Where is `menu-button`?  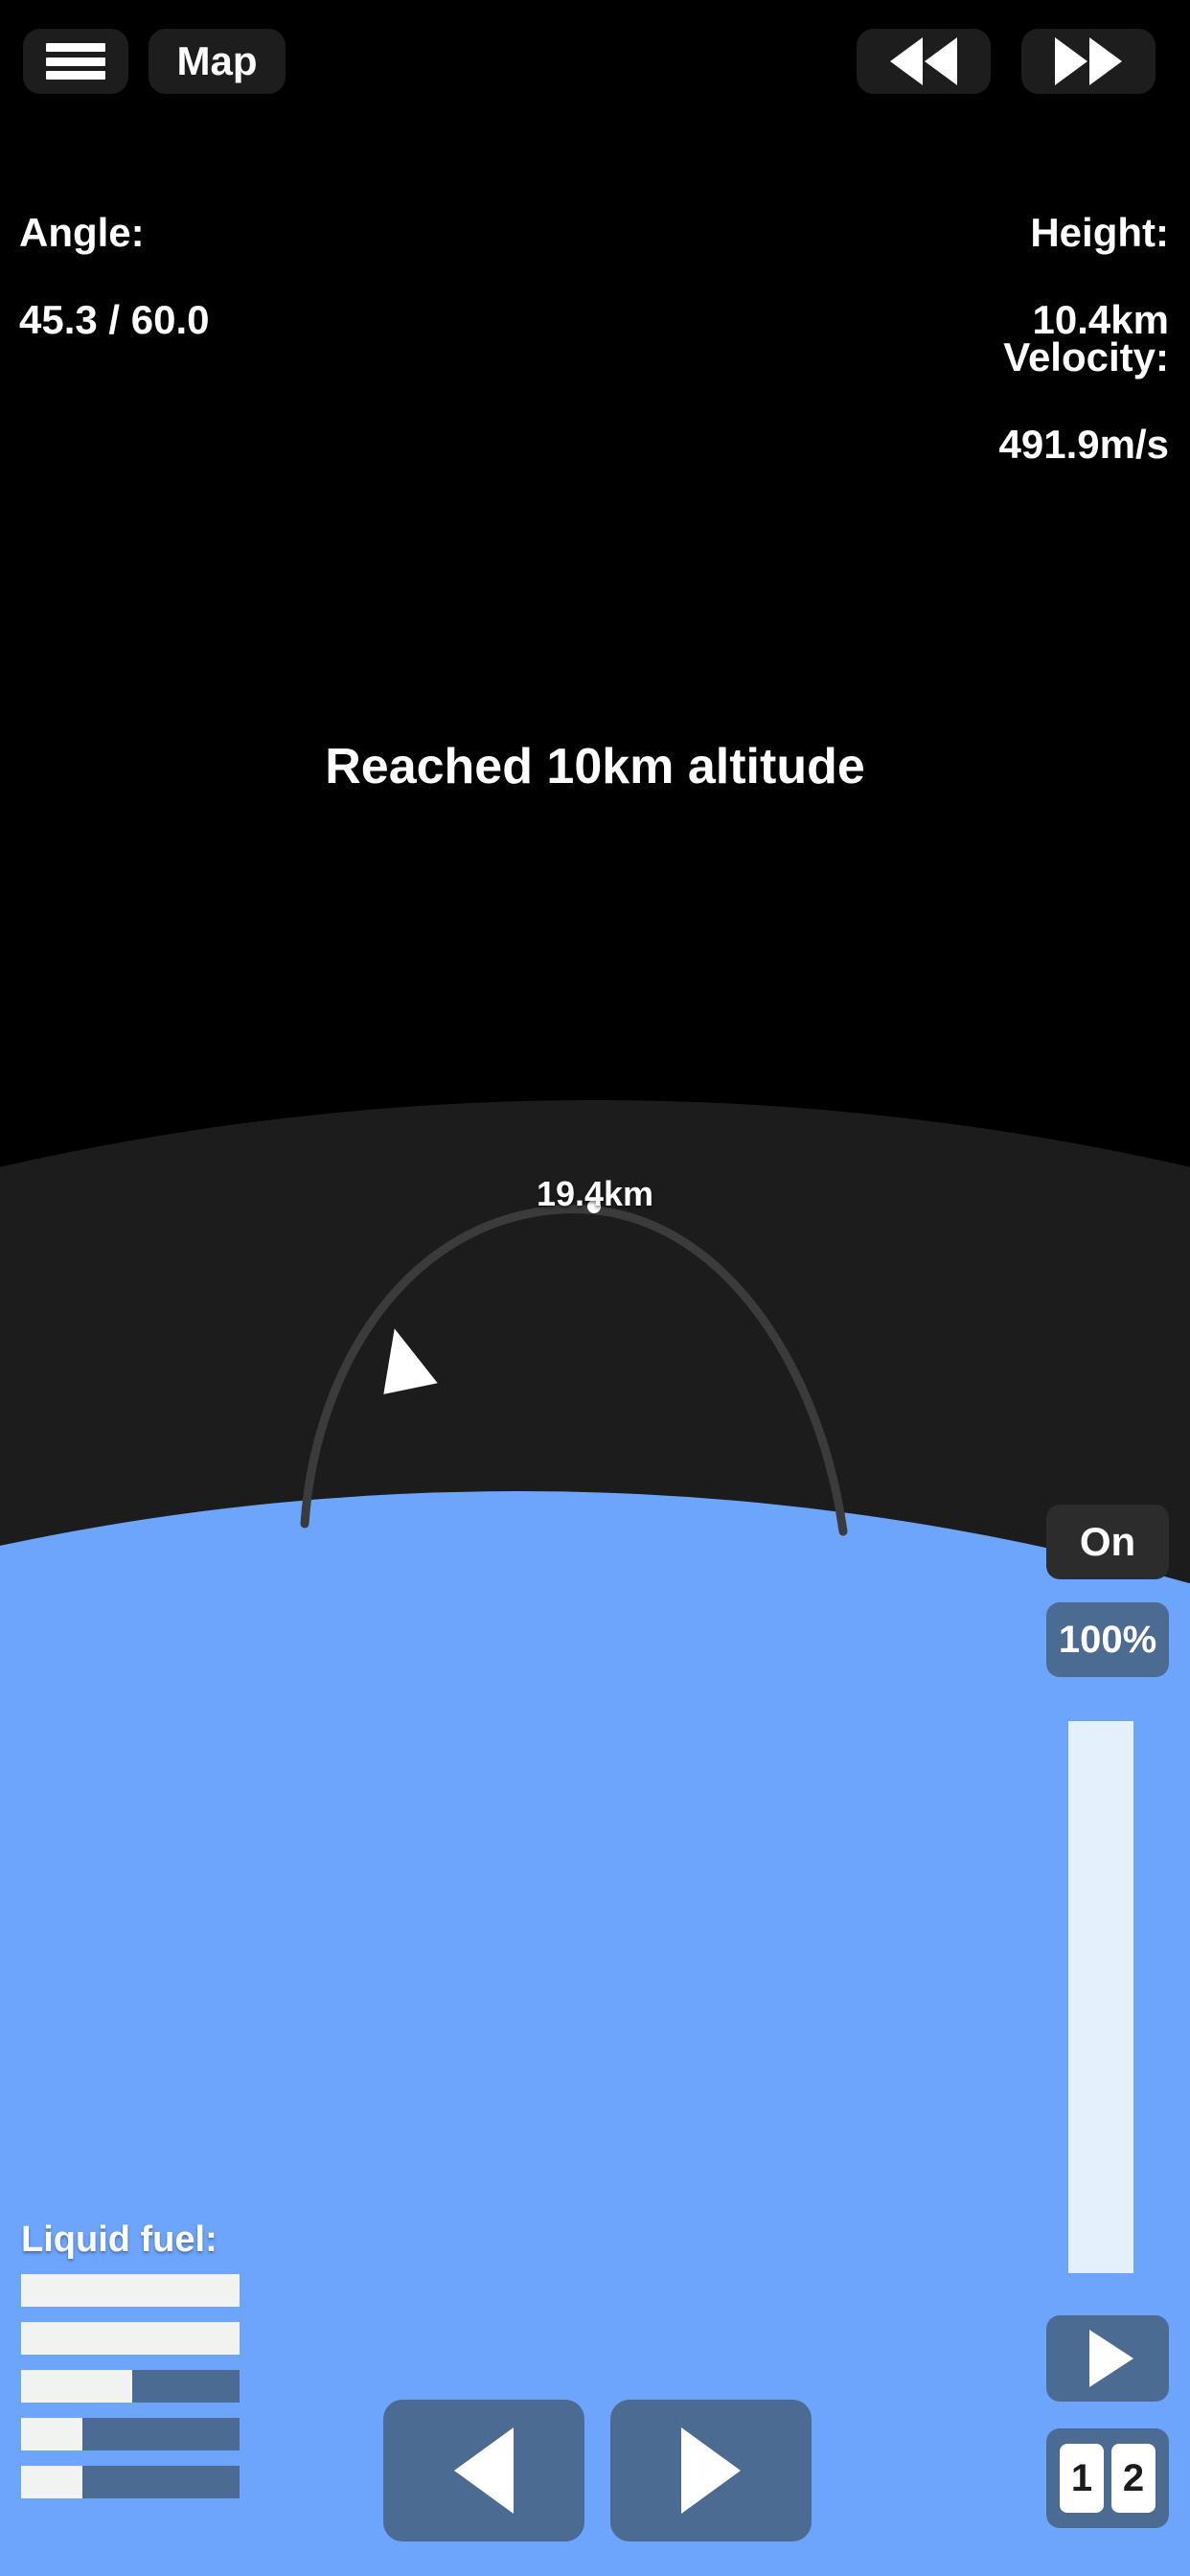
menu-button is located at coordinates (76, 62).